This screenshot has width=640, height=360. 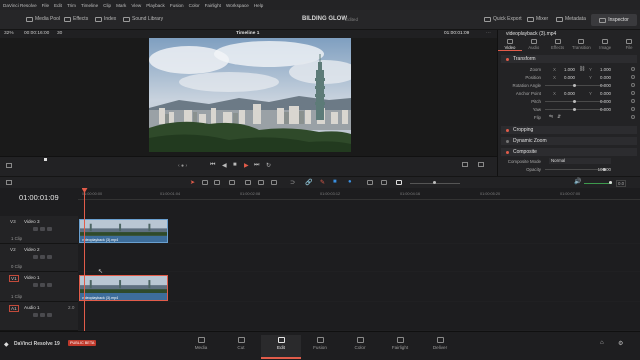 I want to click on marker-icon: ●, so click(x=350, y=182).